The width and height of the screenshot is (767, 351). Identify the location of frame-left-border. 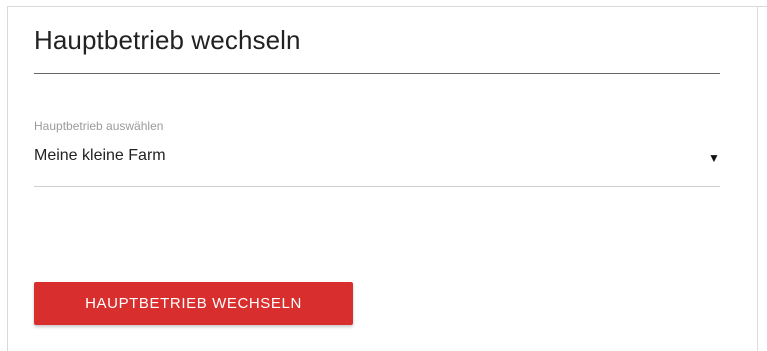
(7, 178).